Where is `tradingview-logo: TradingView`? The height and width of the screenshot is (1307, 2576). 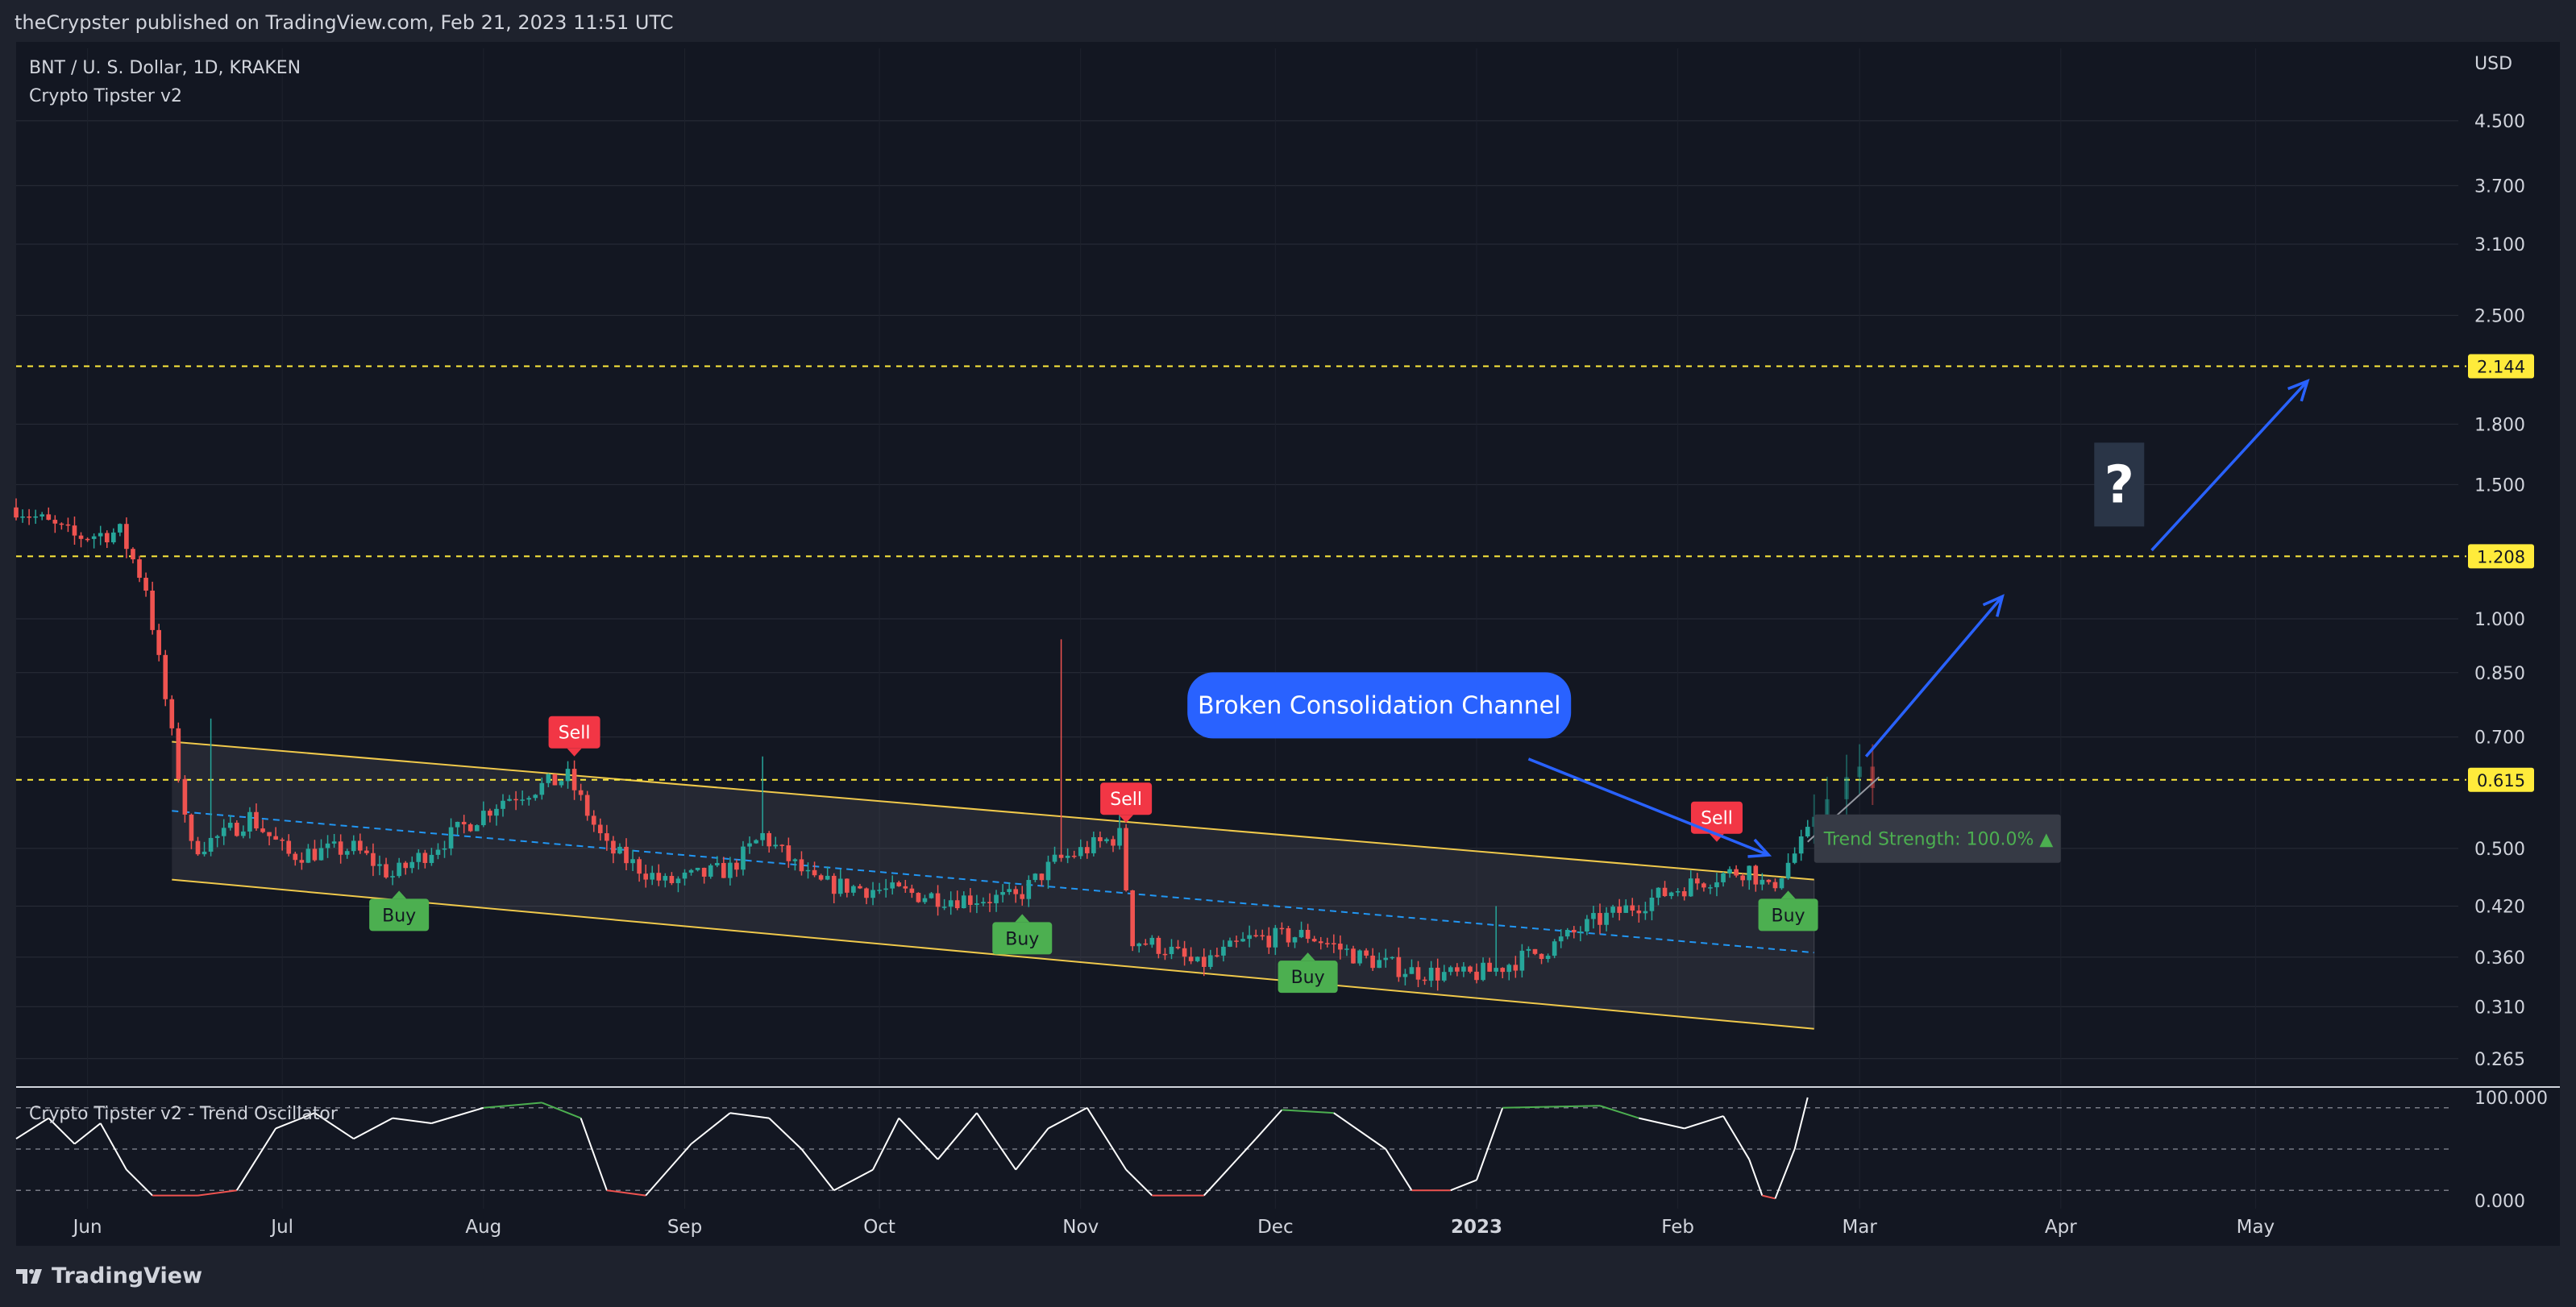 tradingview-logo: TradingView is located at coordinates (109, 1275).